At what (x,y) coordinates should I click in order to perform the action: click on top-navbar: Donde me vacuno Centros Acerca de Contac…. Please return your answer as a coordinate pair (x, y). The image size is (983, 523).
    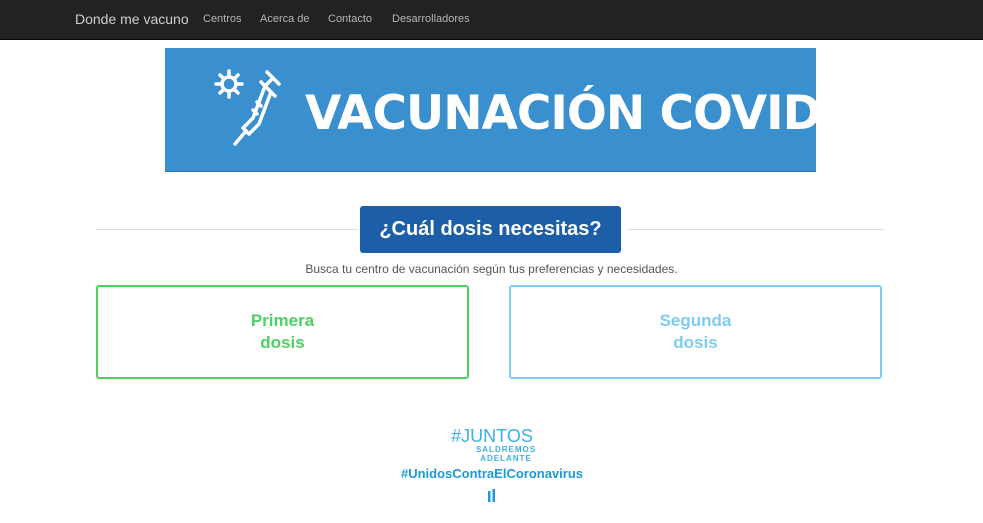
    Looking at the image, I should click on (491, 20).